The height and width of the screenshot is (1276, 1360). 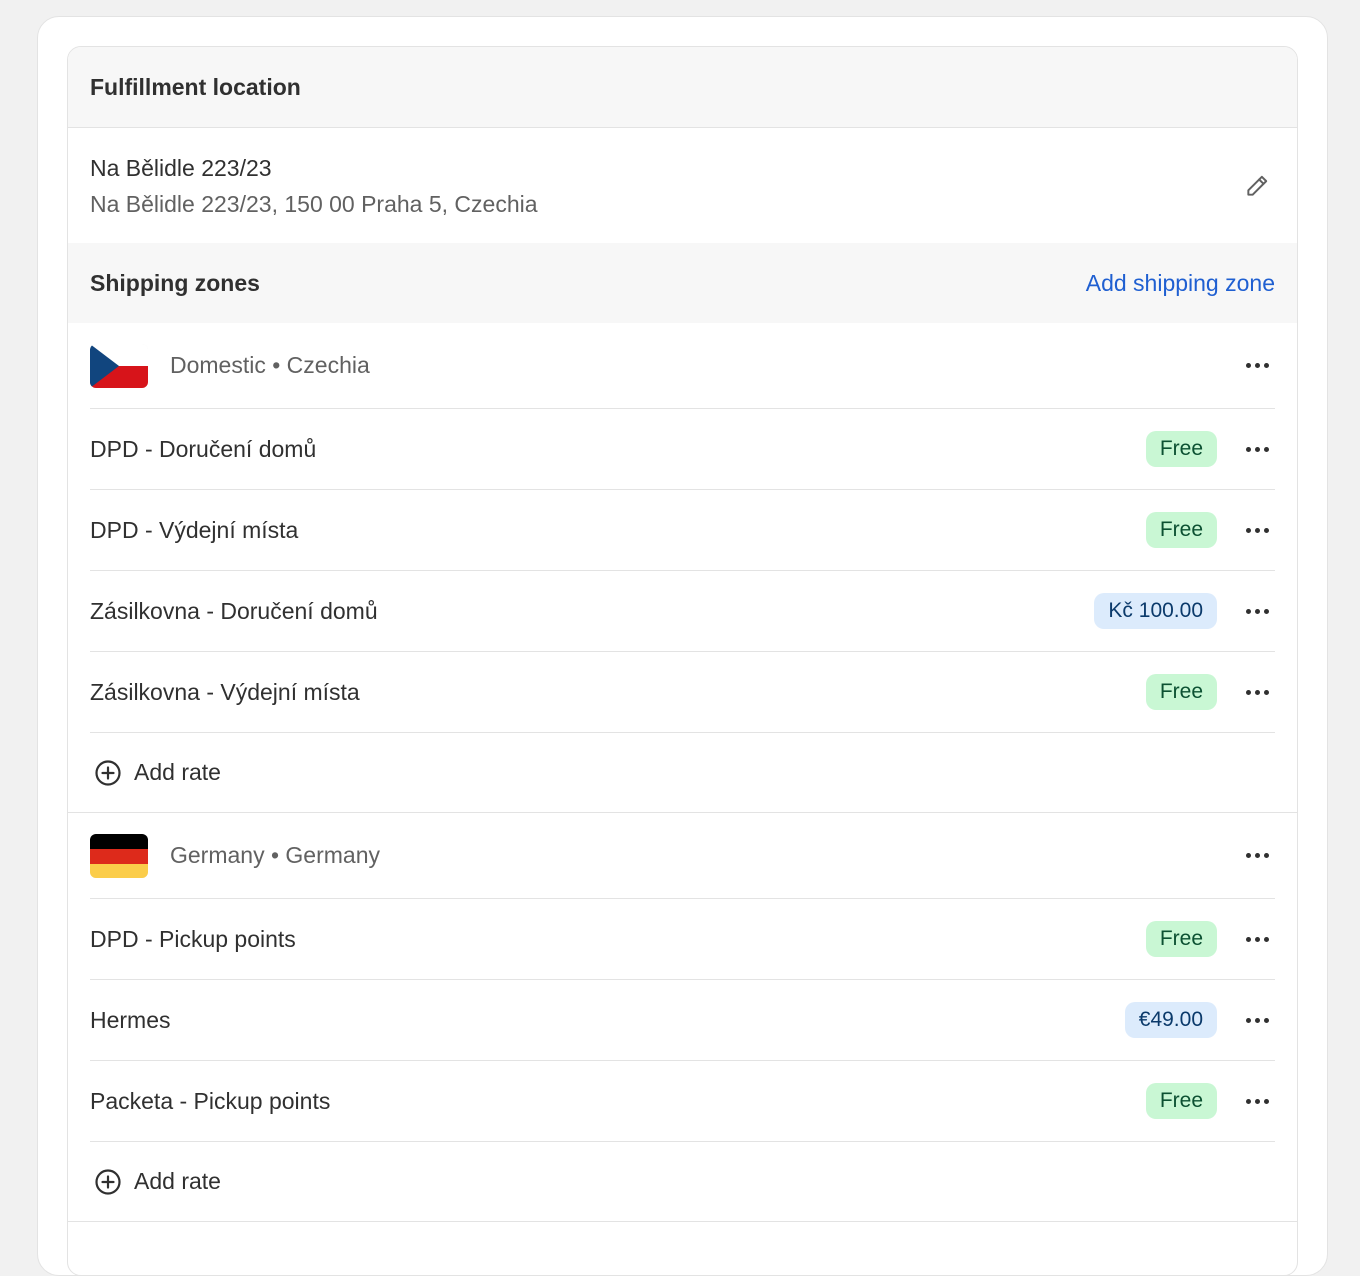 I want to click on rate-name: DPD - Výdejní místa, so click(x=194, y=529).